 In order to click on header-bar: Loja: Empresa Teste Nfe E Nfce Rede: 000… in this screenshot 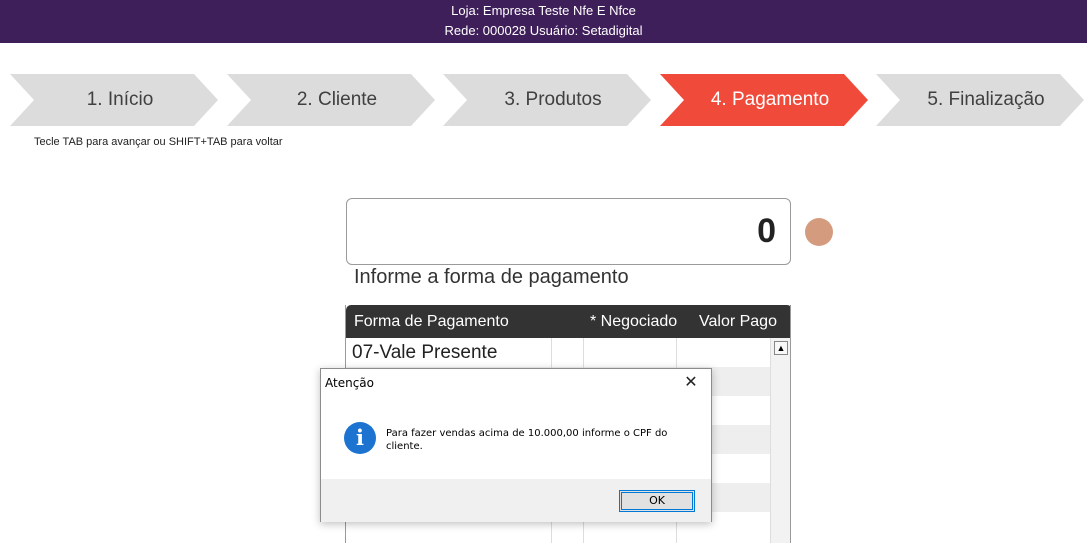, I will do `click(543, 21)`.